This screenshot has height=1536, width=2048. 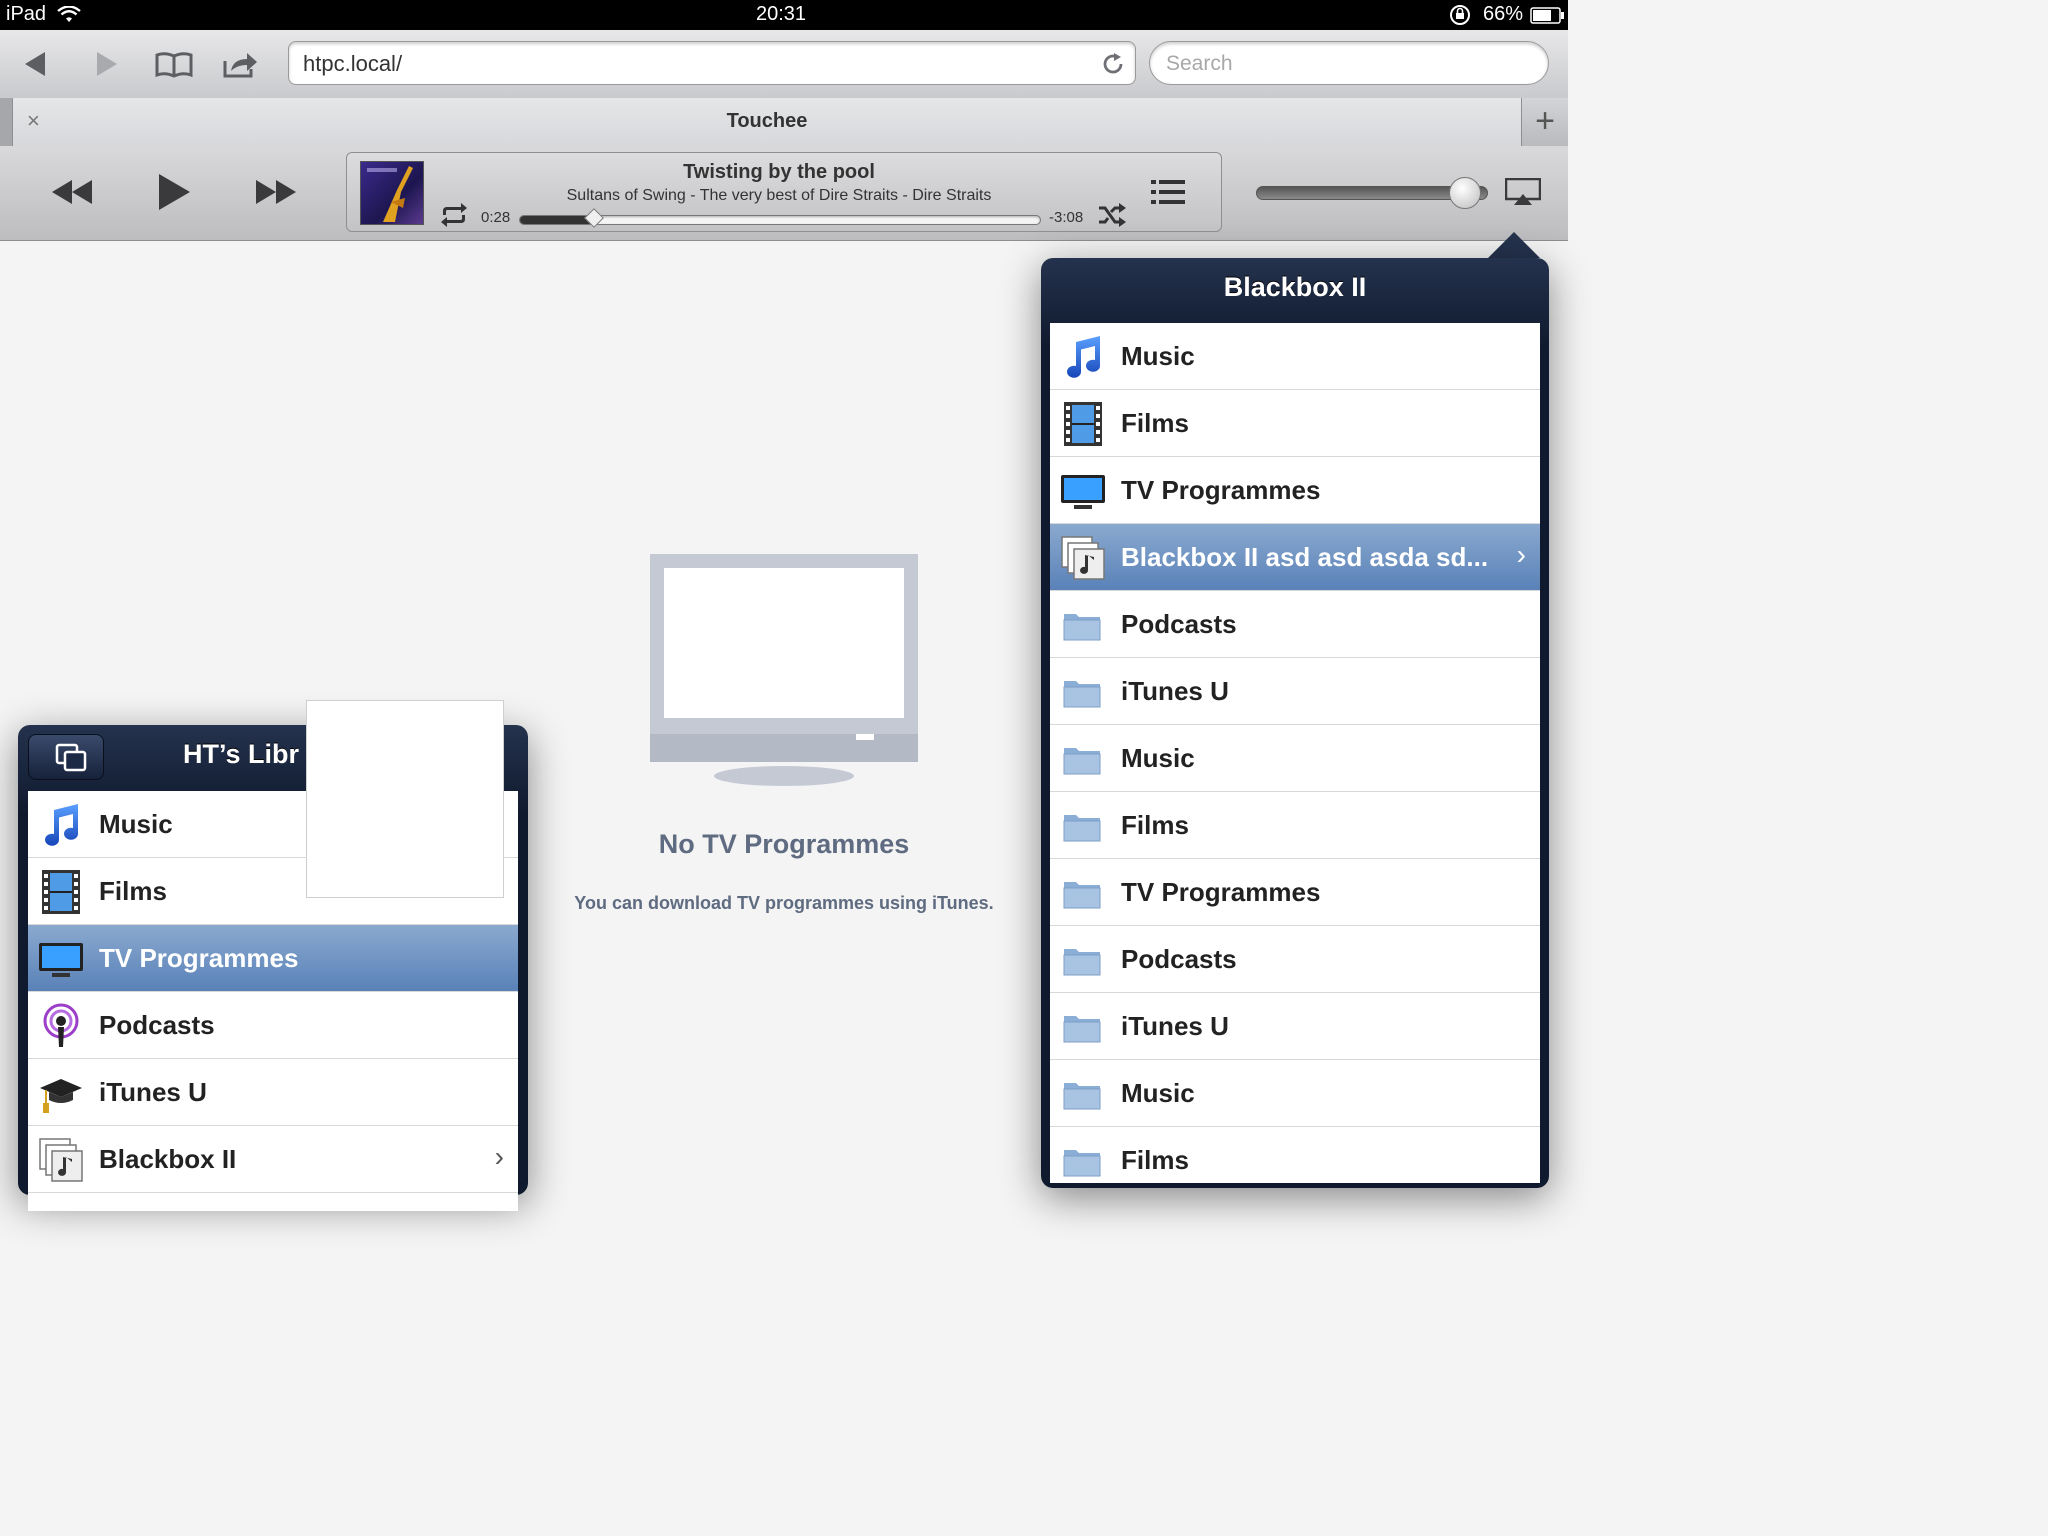 I want to click on shuffle-icon, so click(x=1112, y=215).